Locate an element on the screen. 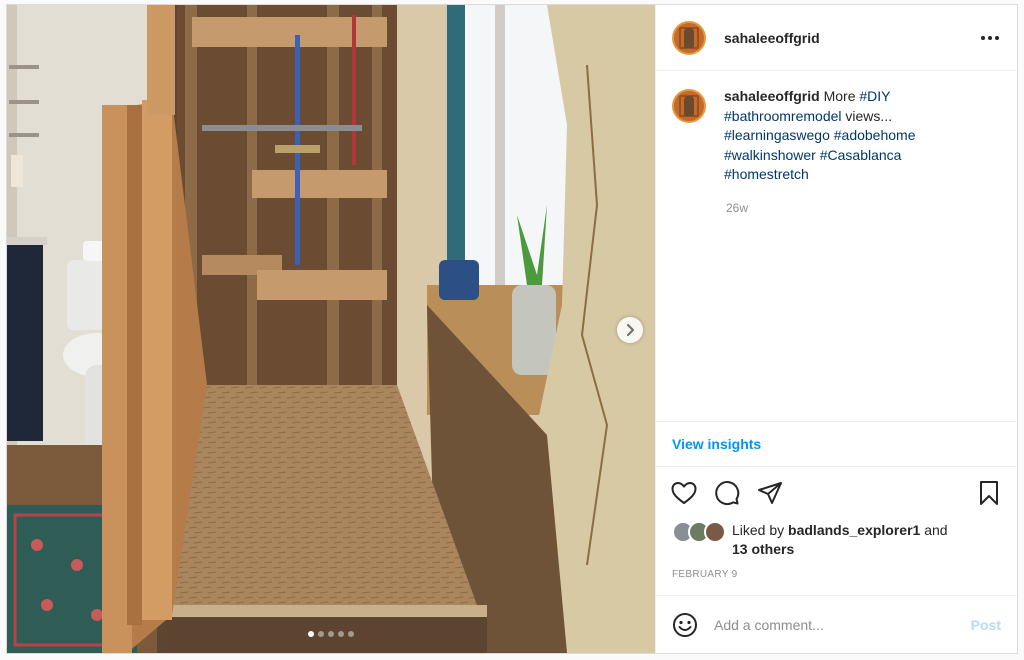 This screenshot has height=660, width=1024. heart-icon is located at coordinates (684, 493).